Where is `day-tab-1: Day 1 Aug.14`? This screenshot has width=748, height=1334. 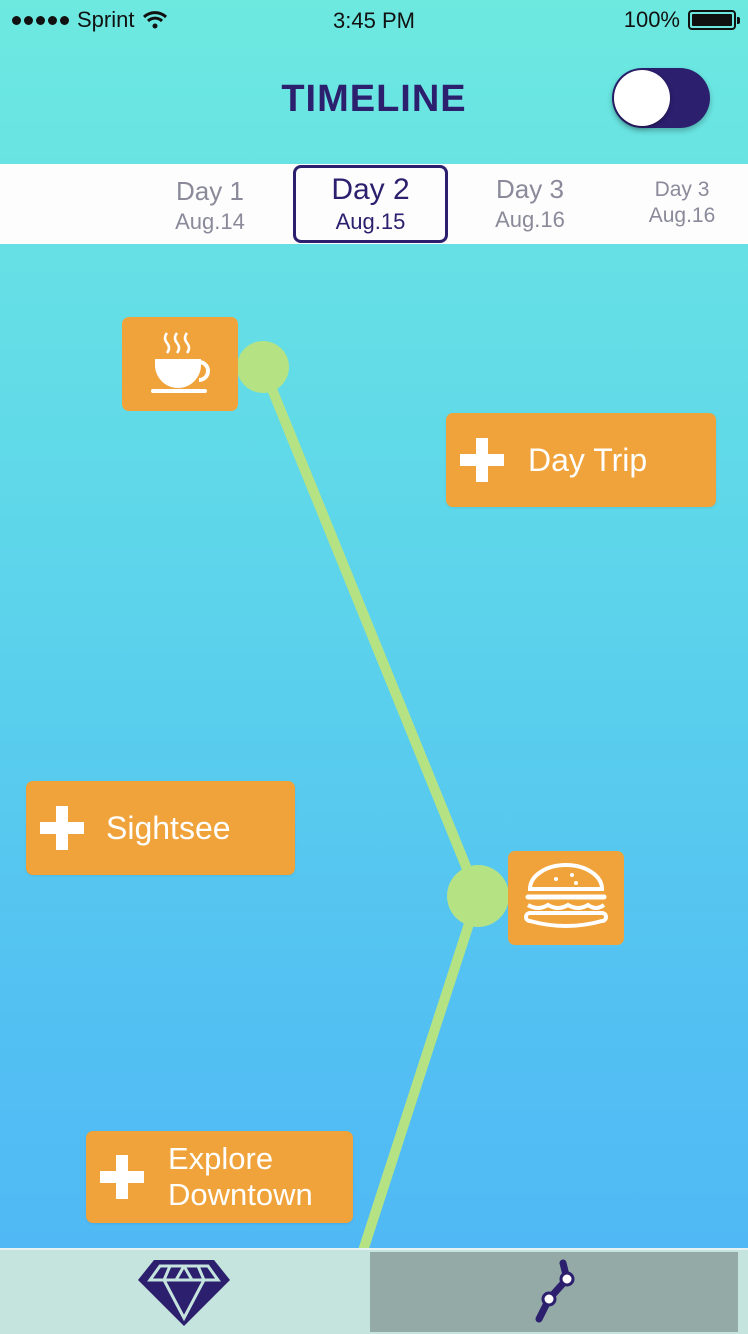 day-tab-1: Day 1 Aug.14 is located at coordinates (210, 205).